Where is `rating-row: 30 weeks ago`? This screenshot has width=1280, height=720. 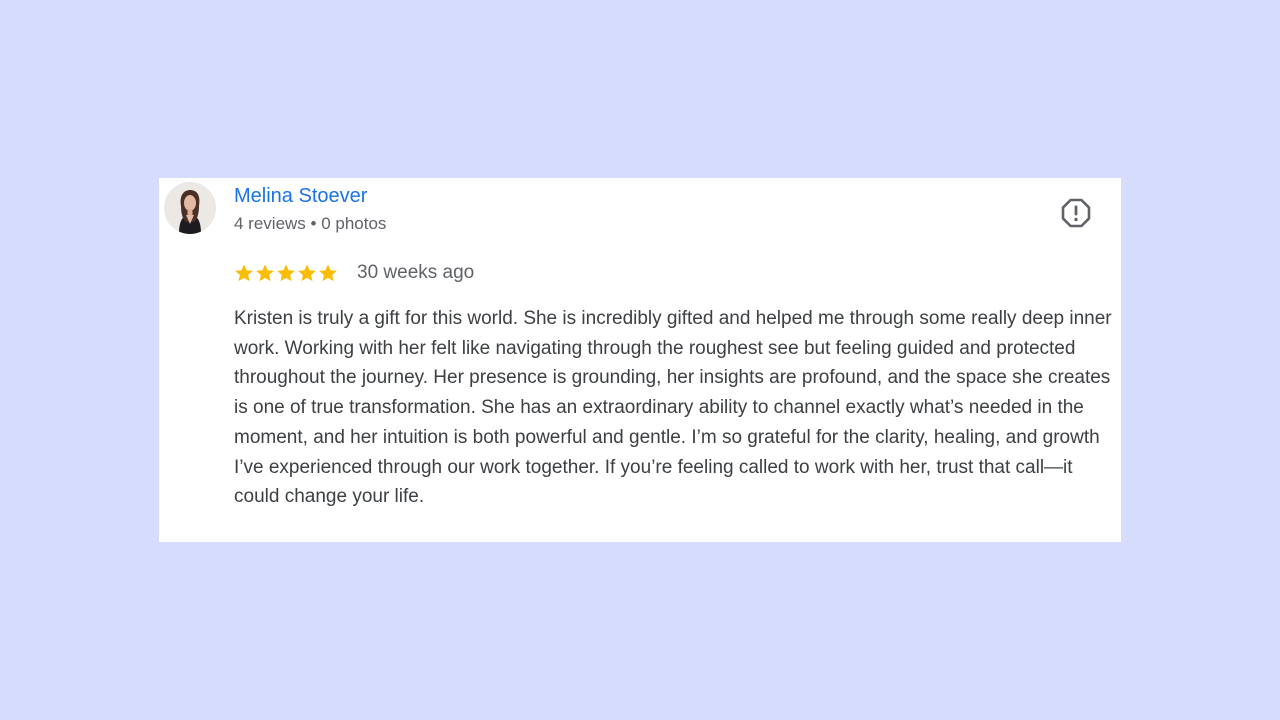 rating-row: 30 weeks ago is located at coordinates (354, 273).